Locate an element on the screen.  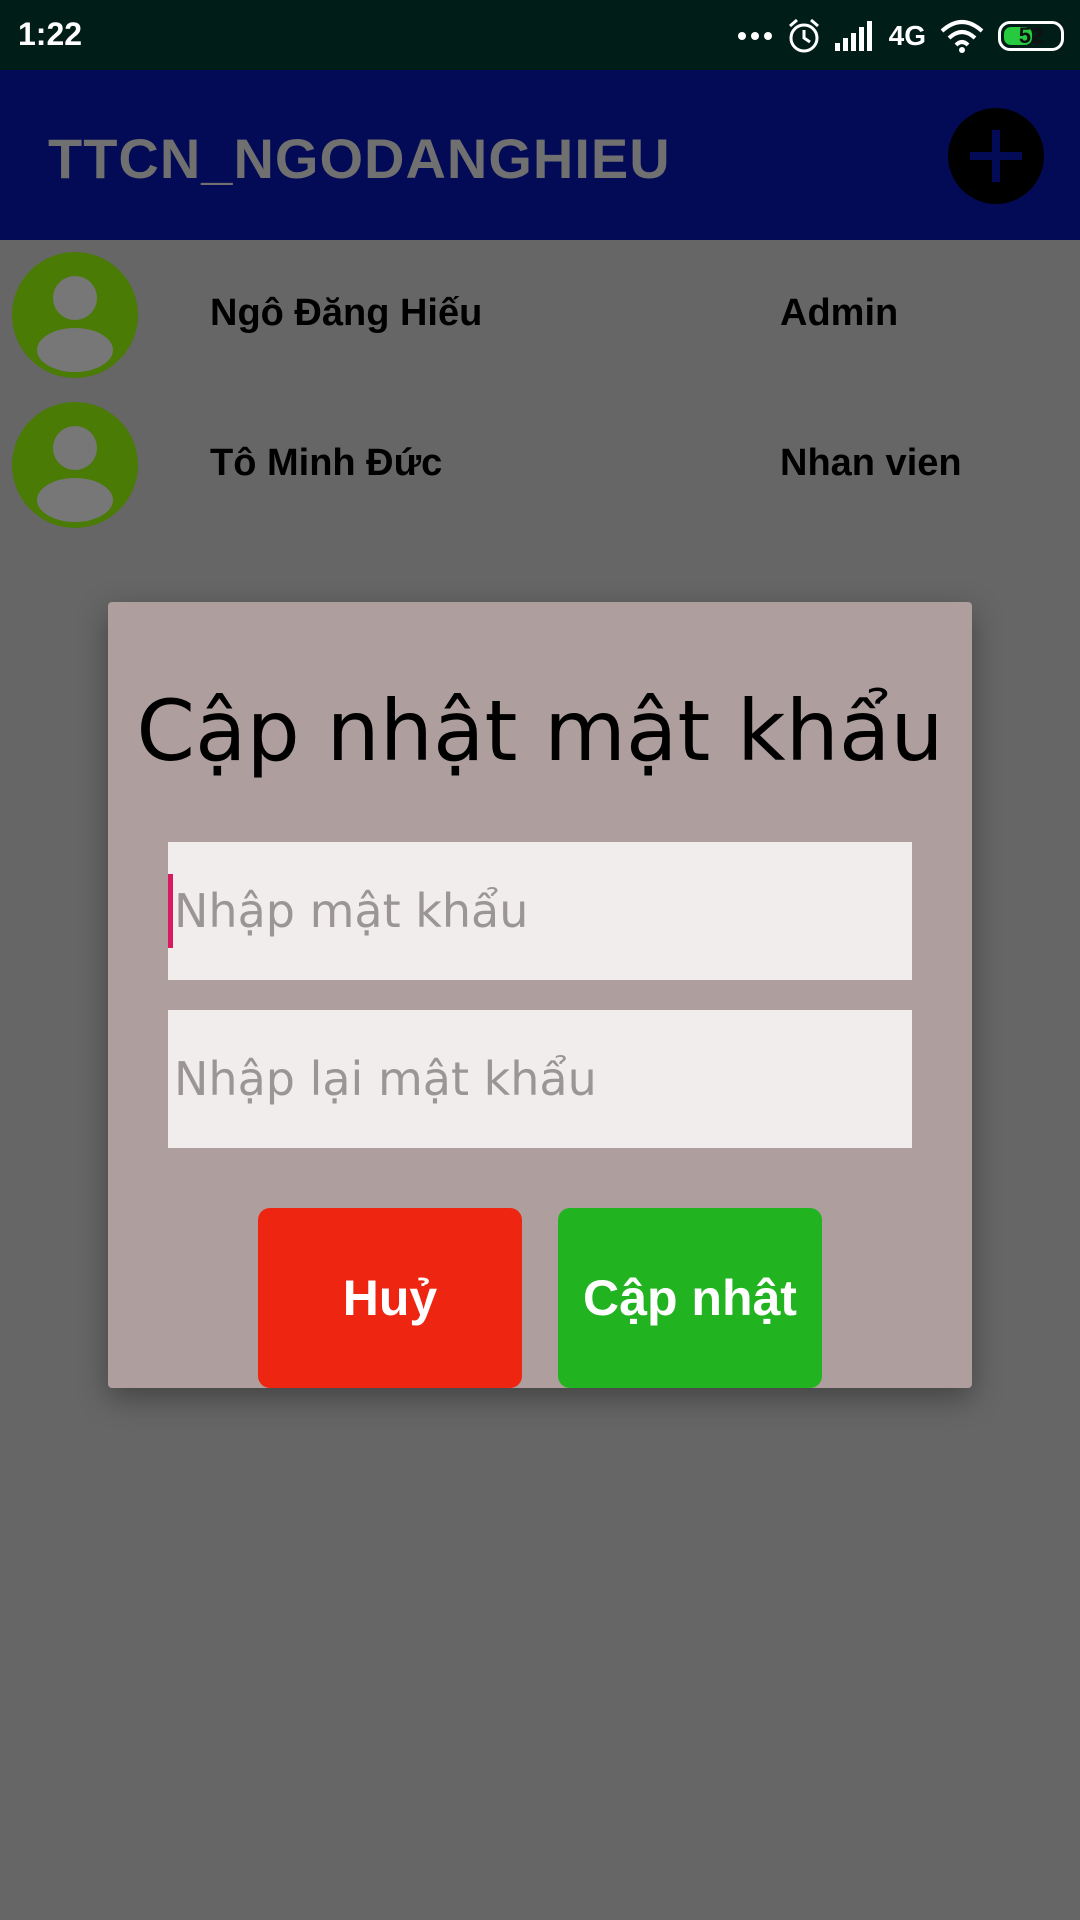
signal-icon is located at coordinates (853, 36).